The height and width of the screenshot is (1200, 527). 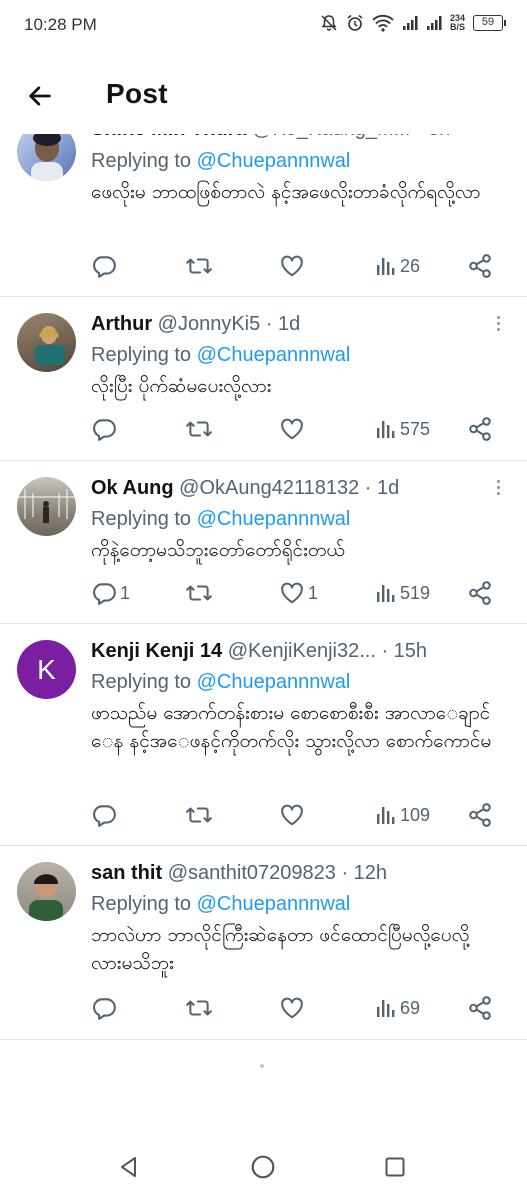 I want to click on status-bar: 10:28 PM 234 B/S 59, so click(x=263, y=26).